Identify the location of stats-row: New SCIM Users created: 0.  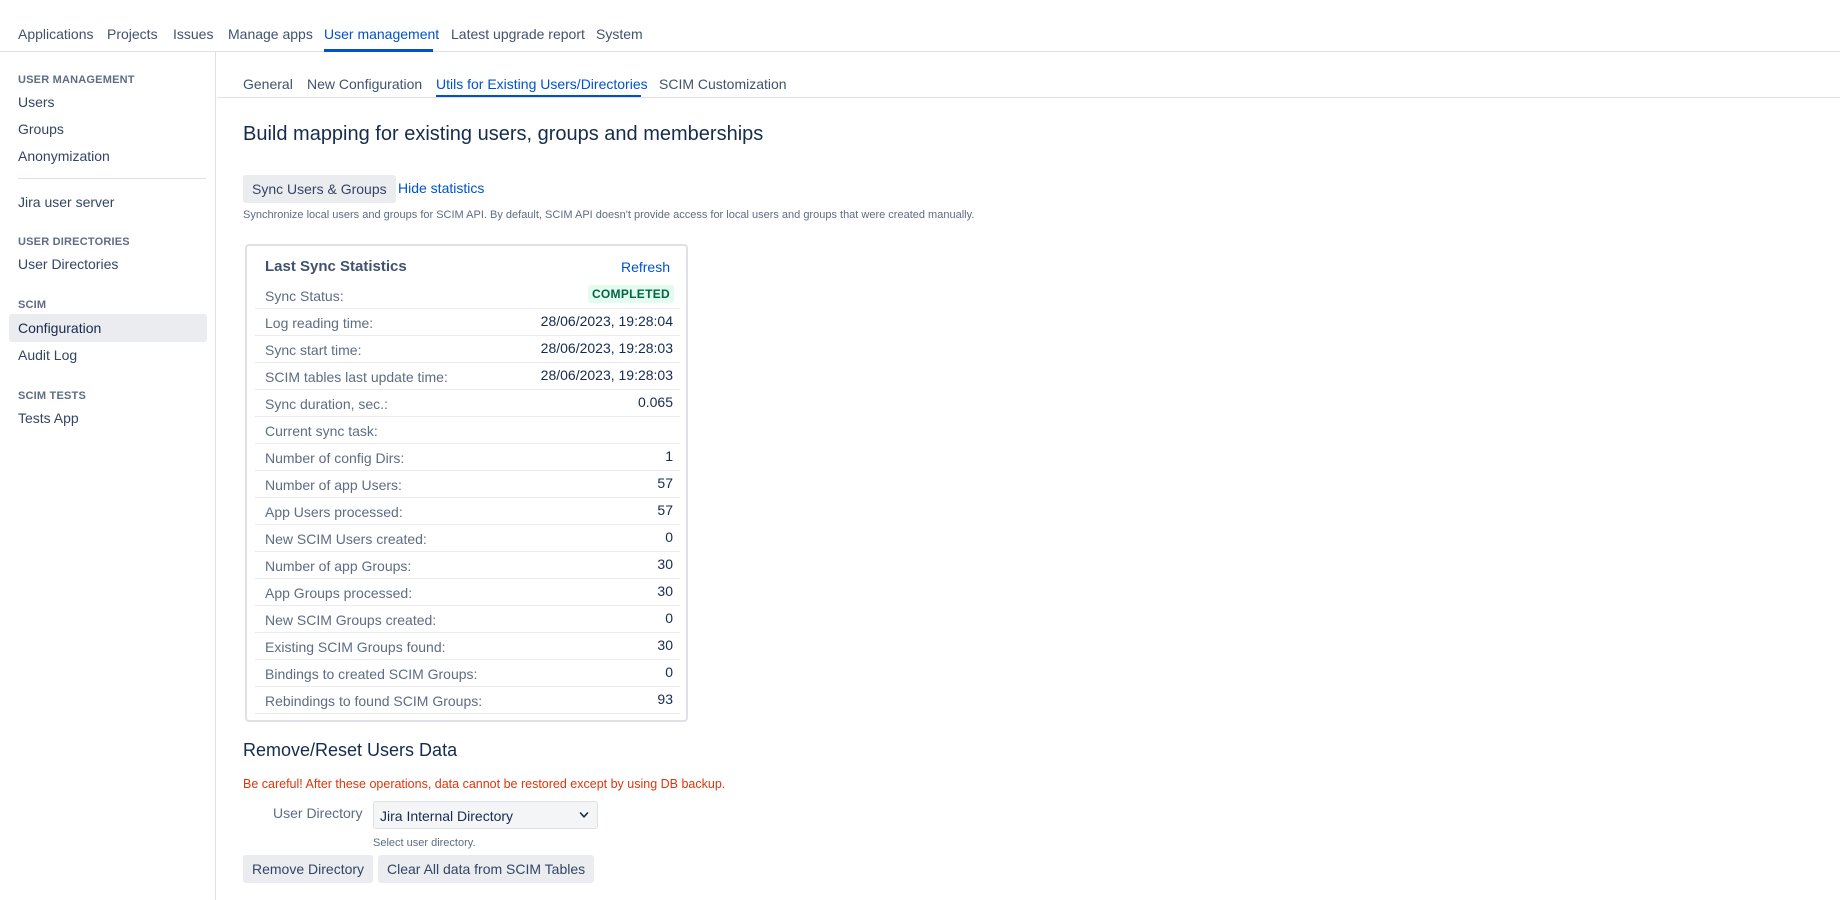
(467, 538).